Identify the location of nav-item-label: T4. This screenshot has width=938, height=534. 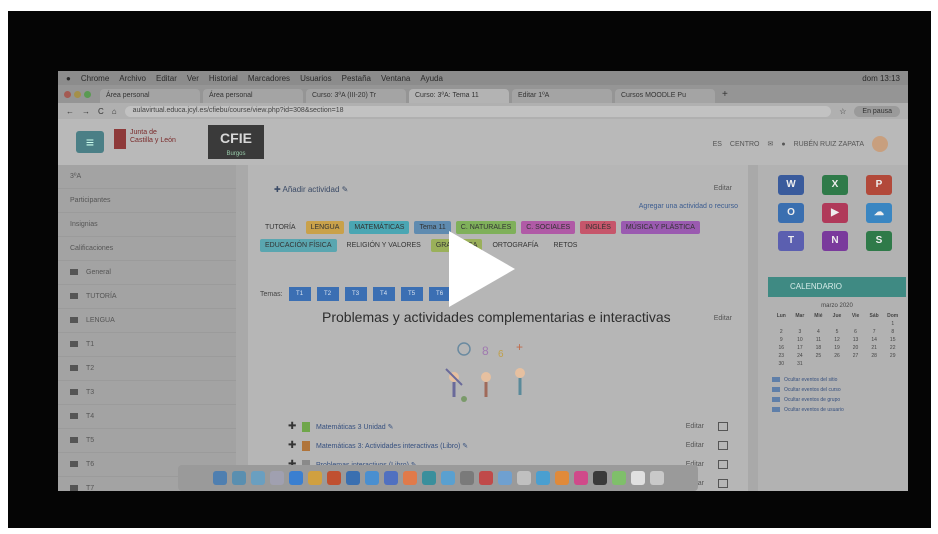
(90, 416).